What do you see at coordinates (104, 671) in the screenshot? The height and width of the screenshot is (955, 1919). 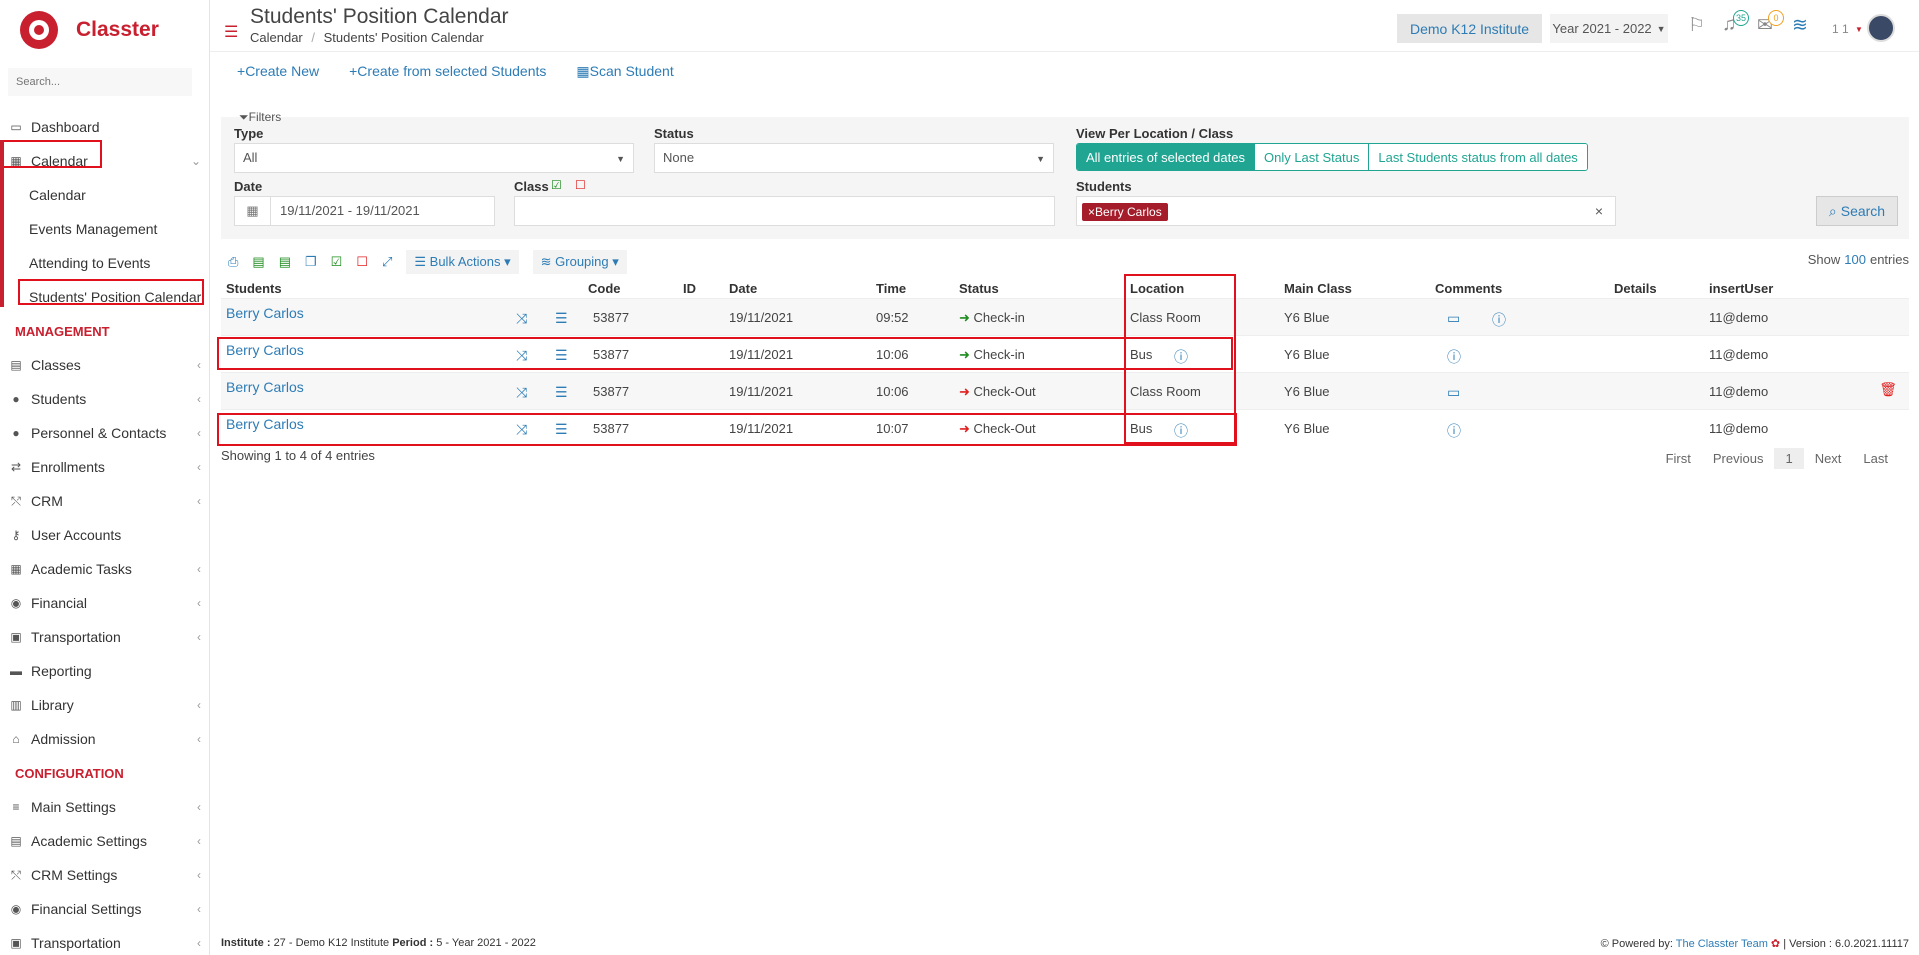 I see `sidebar-item-reporting: ▬ Reporting` at bounding box center [104, 671].